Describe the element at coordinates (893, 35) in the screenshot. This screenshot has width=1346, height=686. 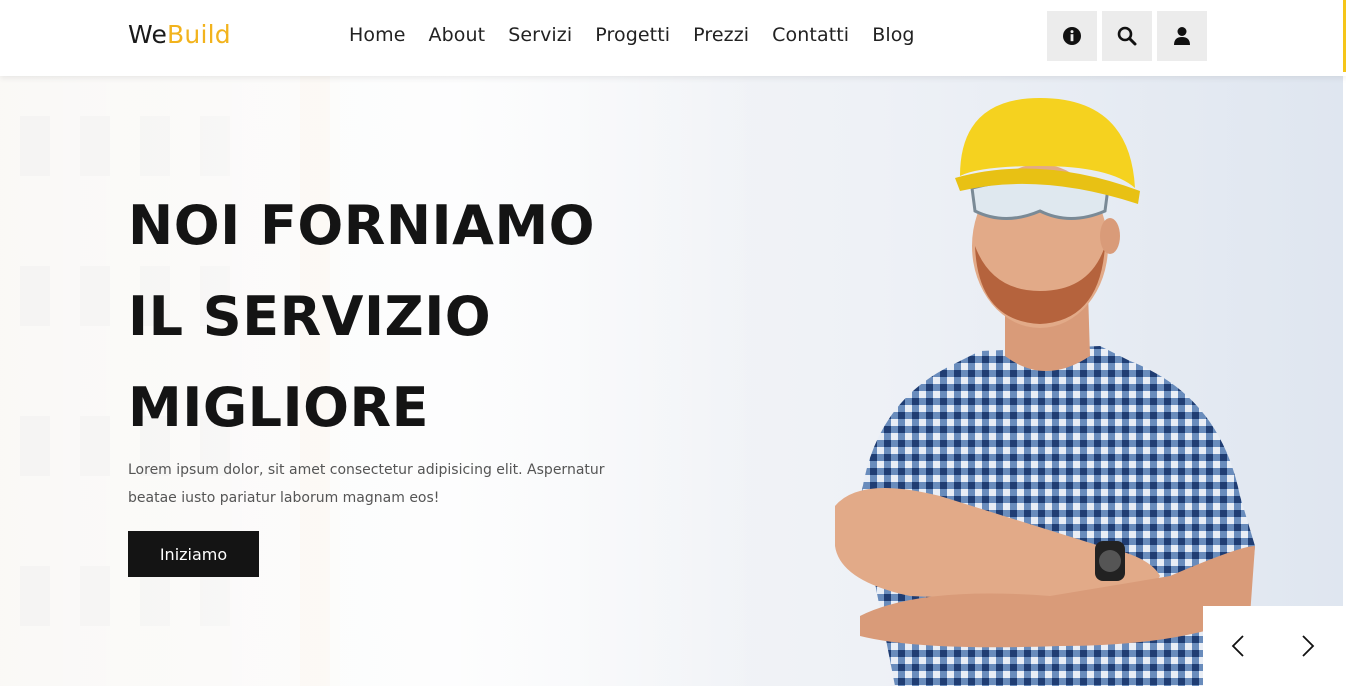
I see `nav-blog: Blog` at that location.